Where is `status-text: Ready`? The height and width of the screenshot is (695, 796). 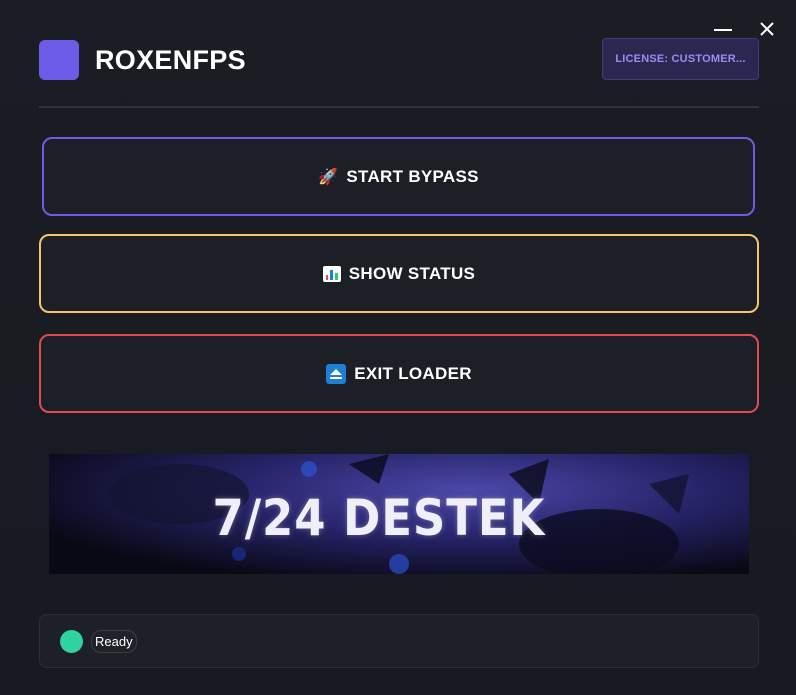
status-text: Ready is located at coordinates (114, 641).